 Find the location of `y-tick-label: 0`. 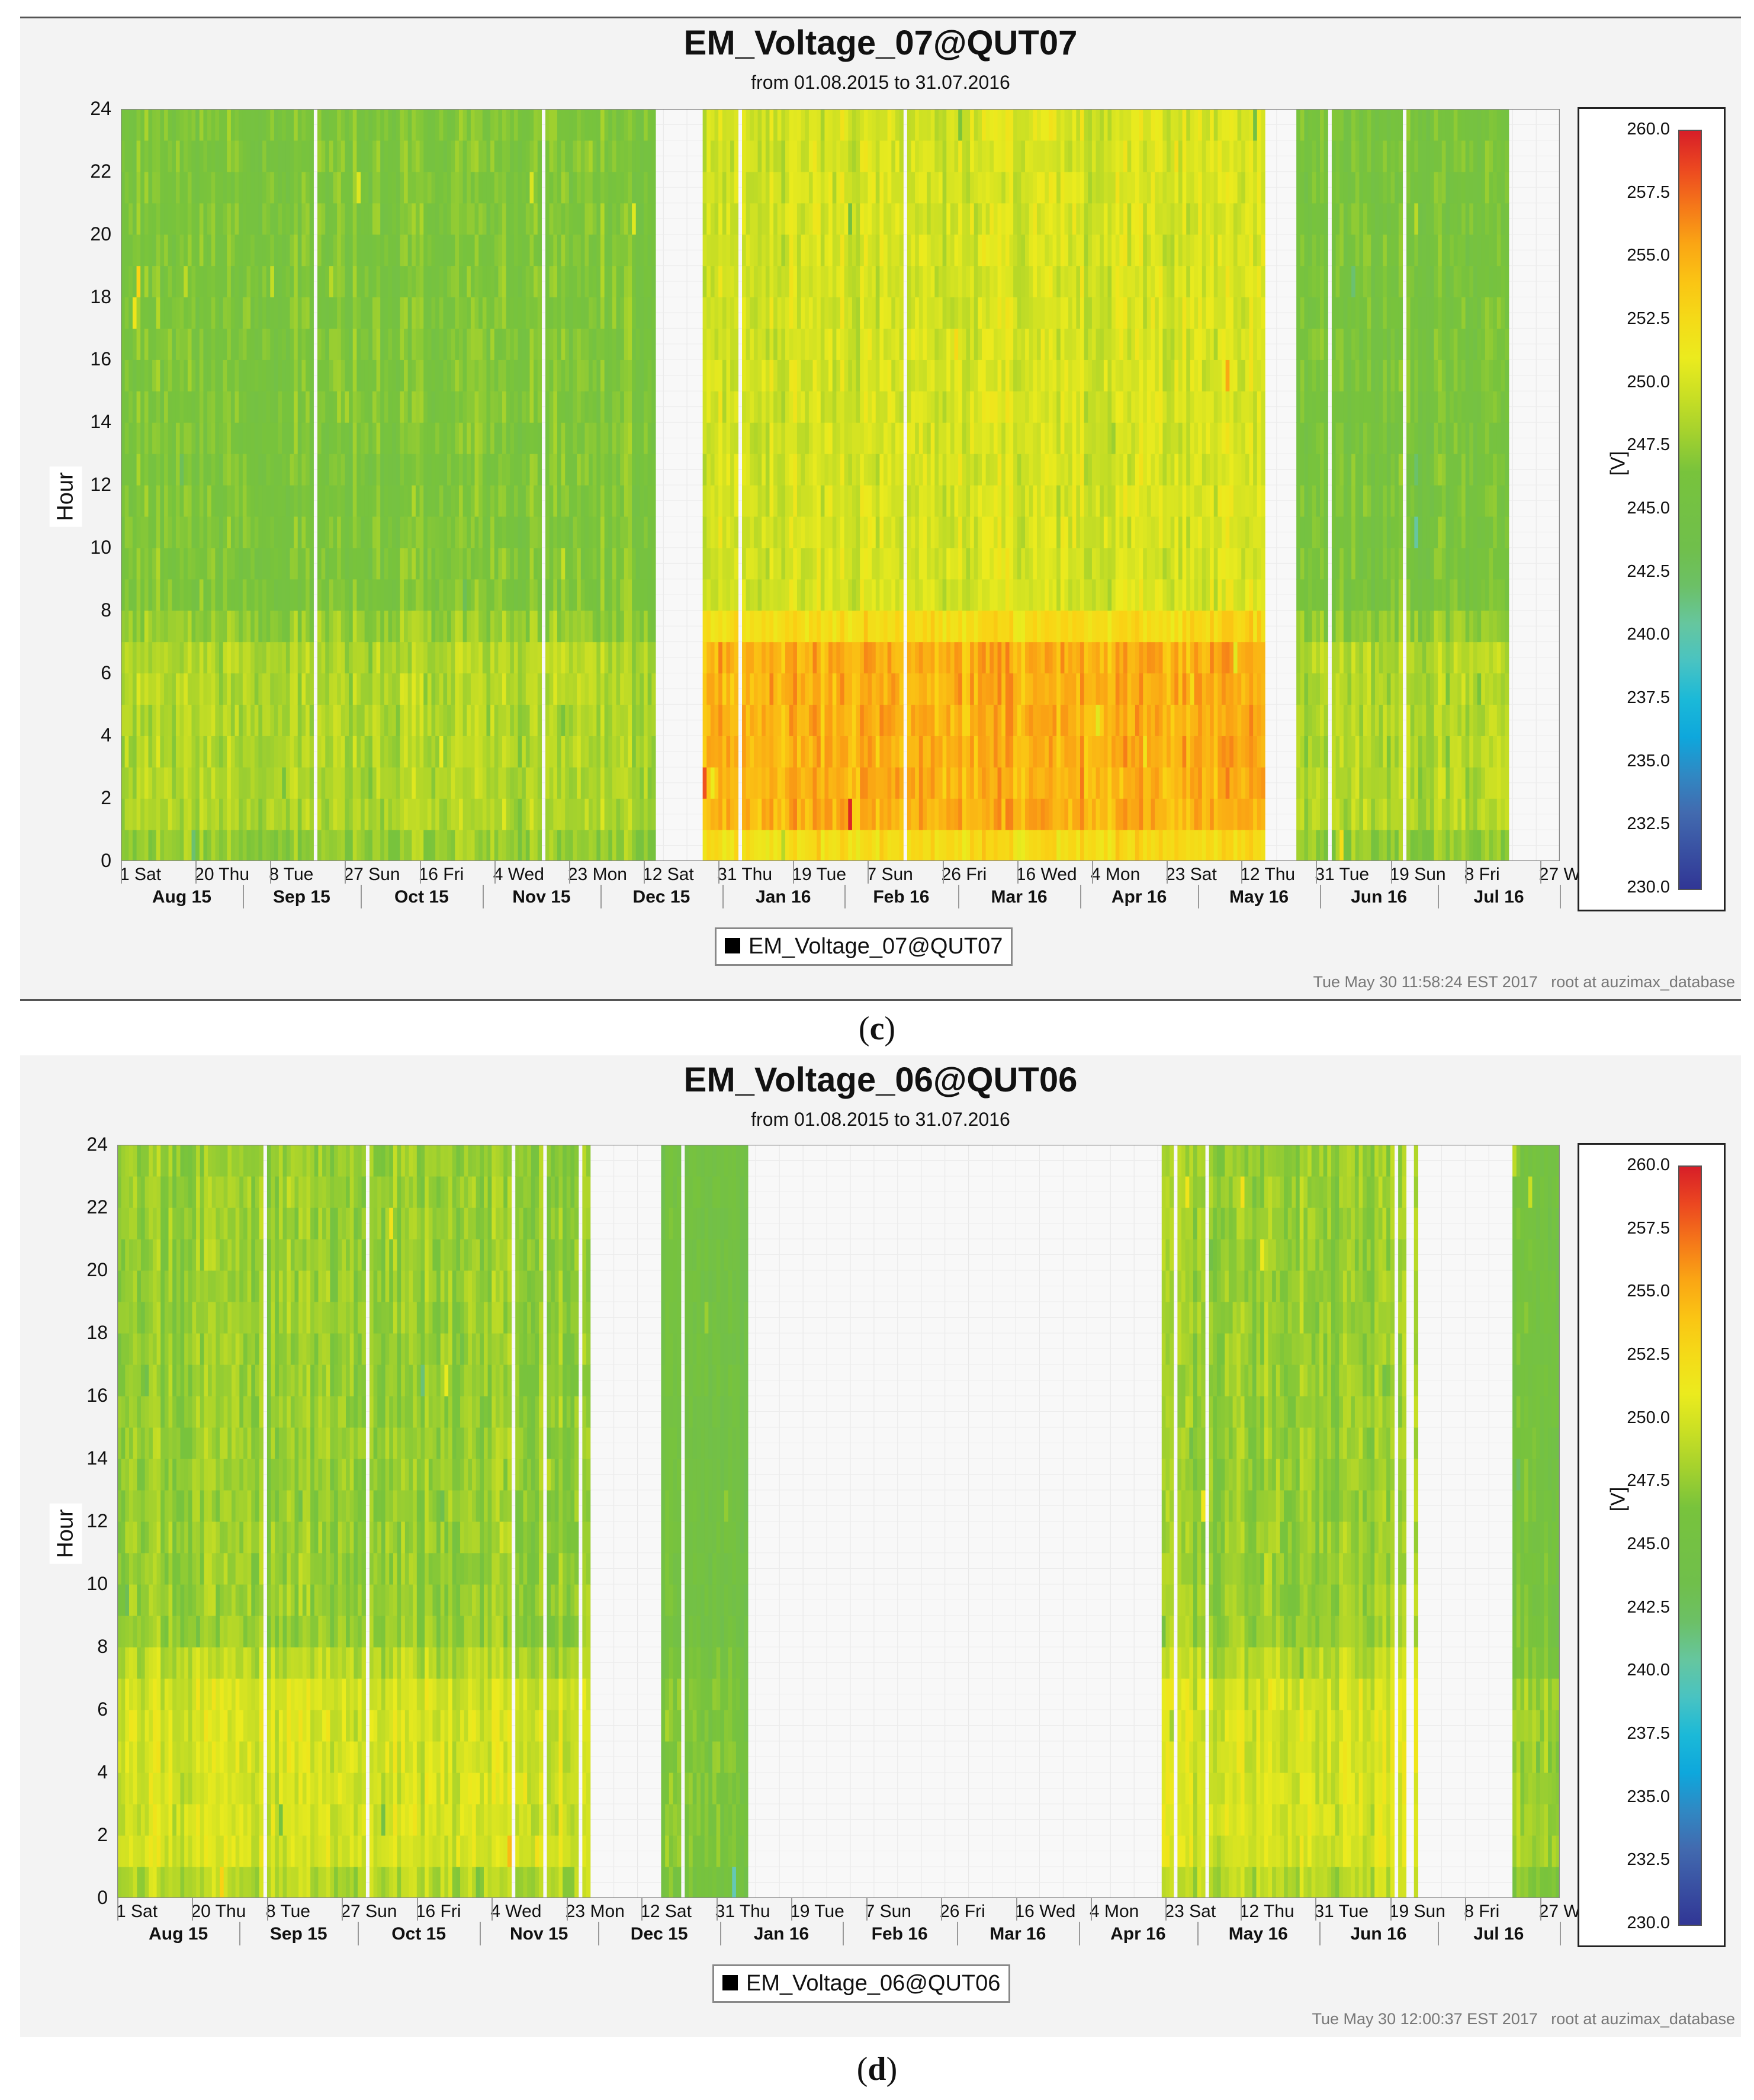

y-tick-label: 0 is located at coordinates (106, 860).